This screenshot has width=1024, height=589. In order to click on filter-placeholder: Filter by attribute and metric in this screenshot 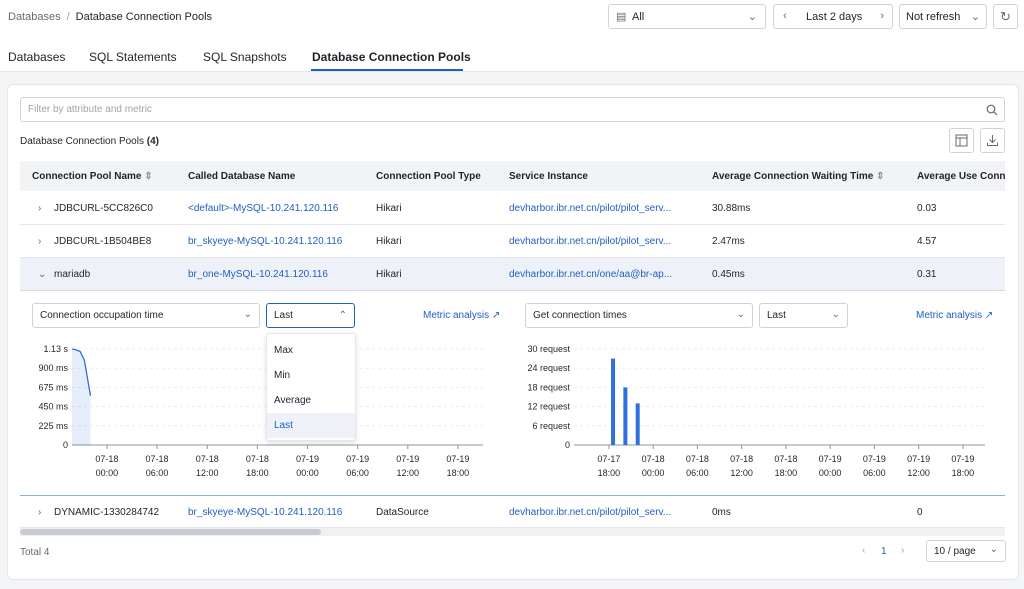, I will do `click(90, 109)`.